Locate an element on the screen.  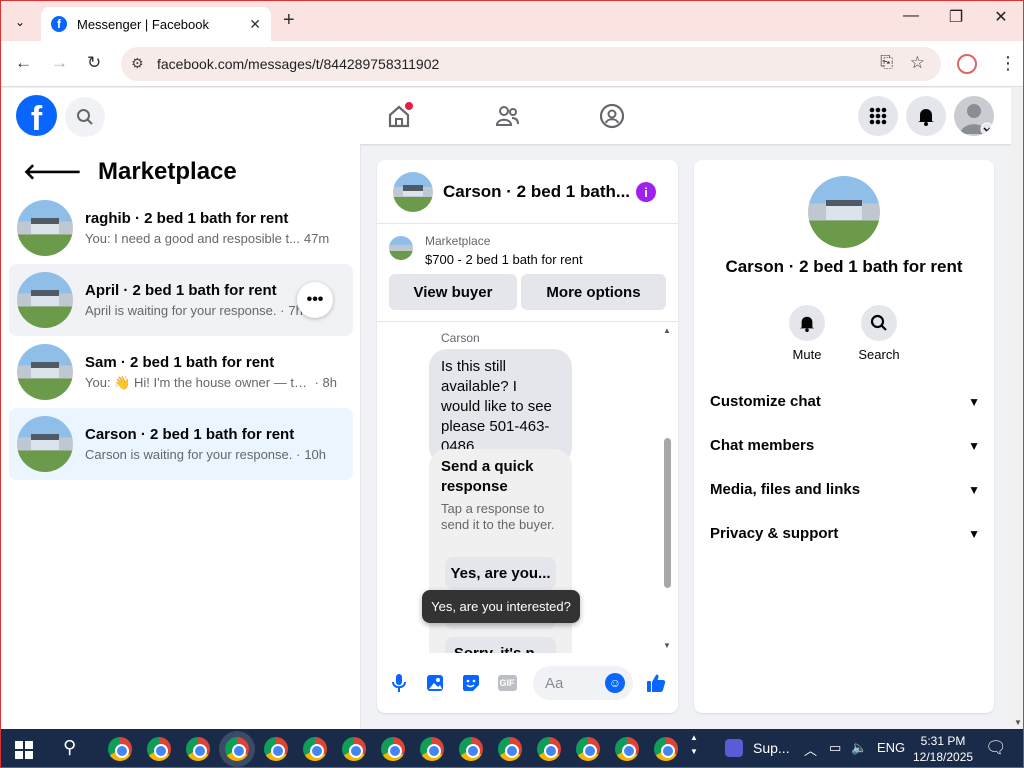
gif-icon: GIF is located at coordinates (507, 683).